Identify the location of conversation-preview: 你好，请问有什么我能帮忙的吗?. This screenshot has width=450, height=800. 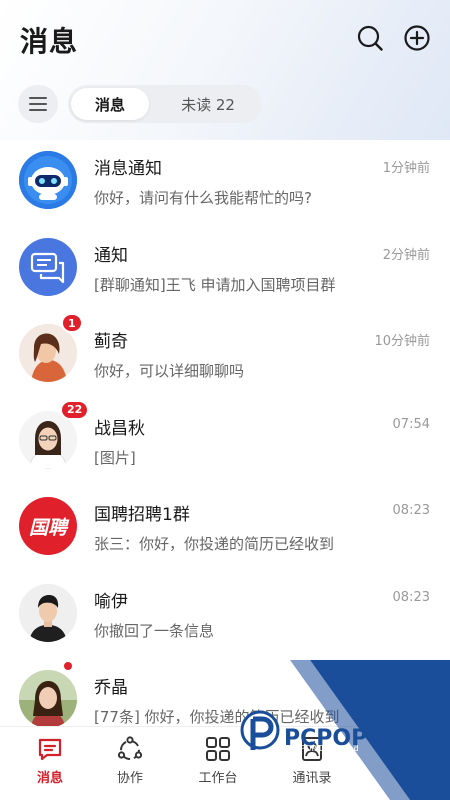
(203, 198).